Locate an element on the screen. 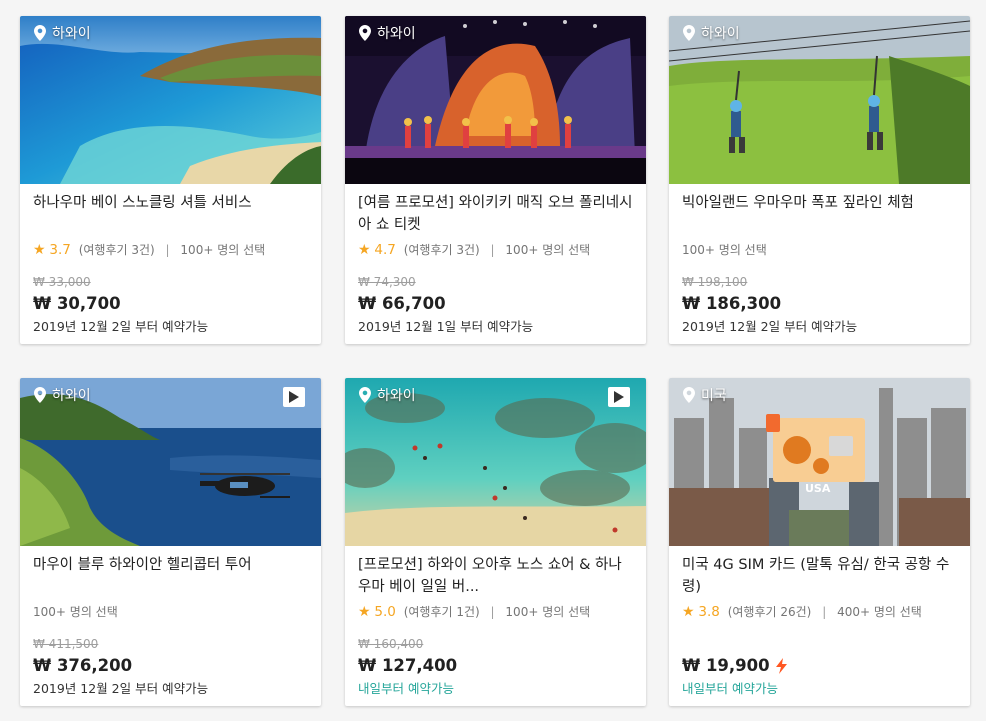  activity-title: 미국 4G SIM 카드 (말톡 유심/ 한국 공항 수령) is located at coordinates (819, 576).